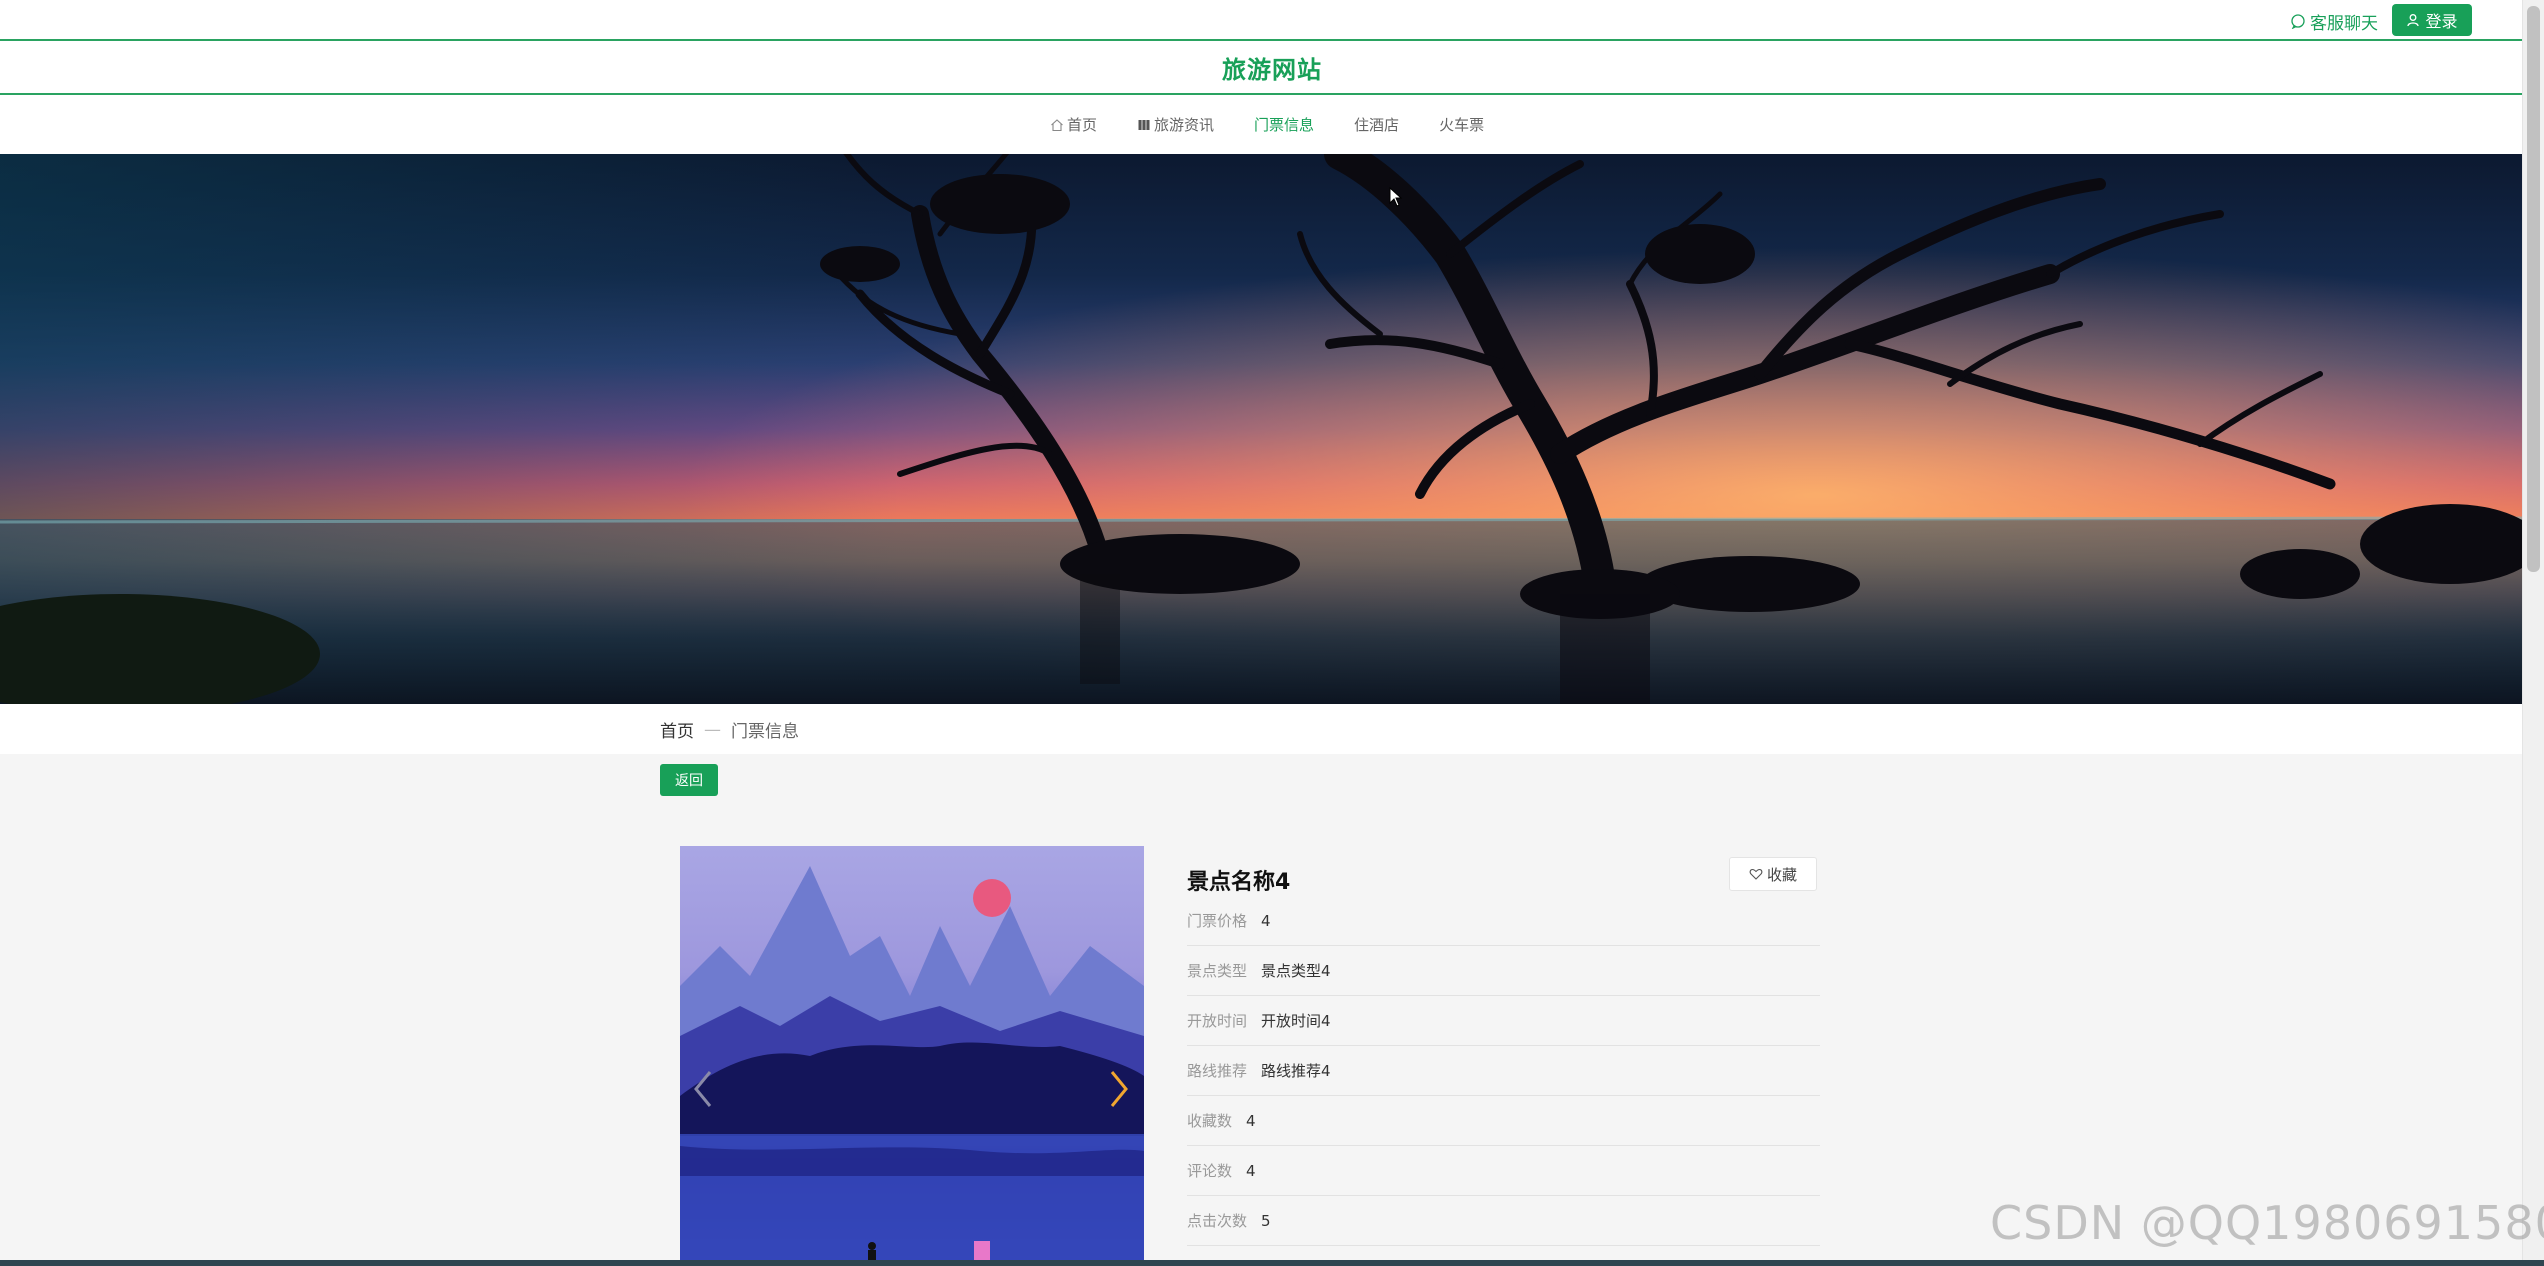 This screenshot has width=2544, height=1266. What do you see at coordinates (1239, 882) in the screenshot?
I see `spot-name: 景点名称4` at bounding box center [1239, 882].